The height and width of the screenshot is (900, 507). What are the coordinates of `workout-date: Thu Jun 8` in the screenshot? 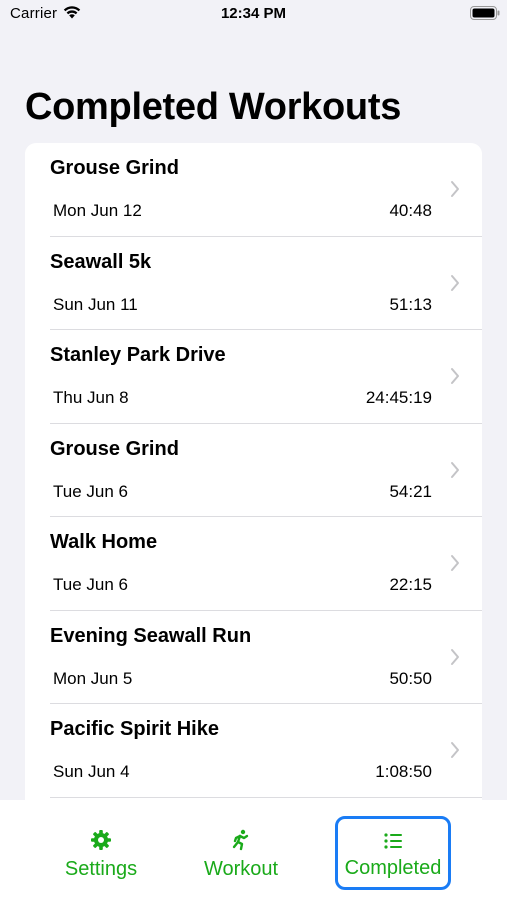 It's located at (91, 397).